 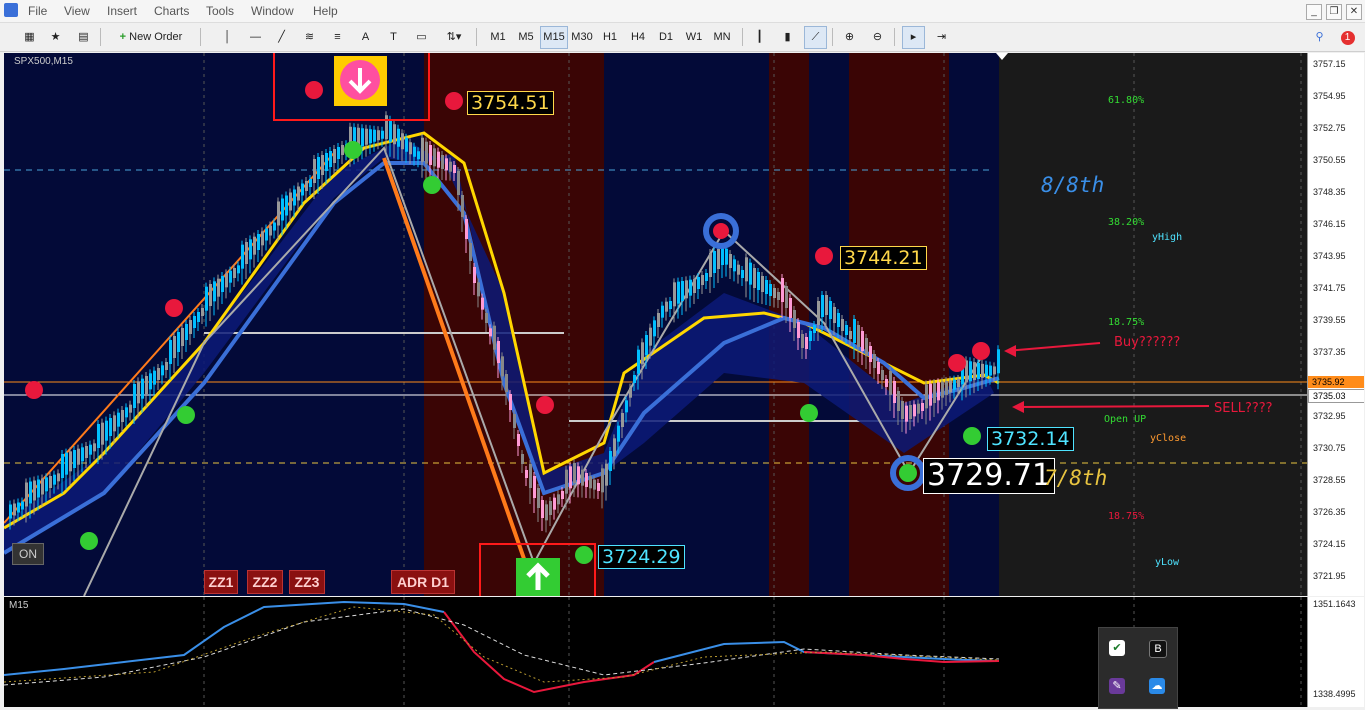 I want to click on on-toggle: ON, so click(x=28, y=554).